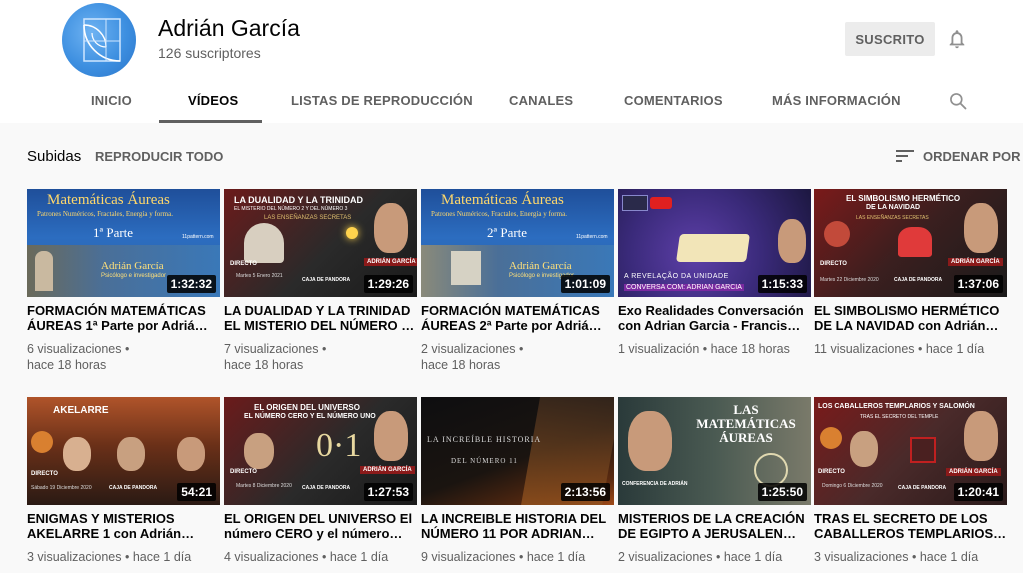 This screenshot has height=573, width=1023. What do you see at coordinates (264, 486) in the screenshot?
I see `thumb-date: Martes 8 Diciembre 2020` at bounding box center [264, 486].